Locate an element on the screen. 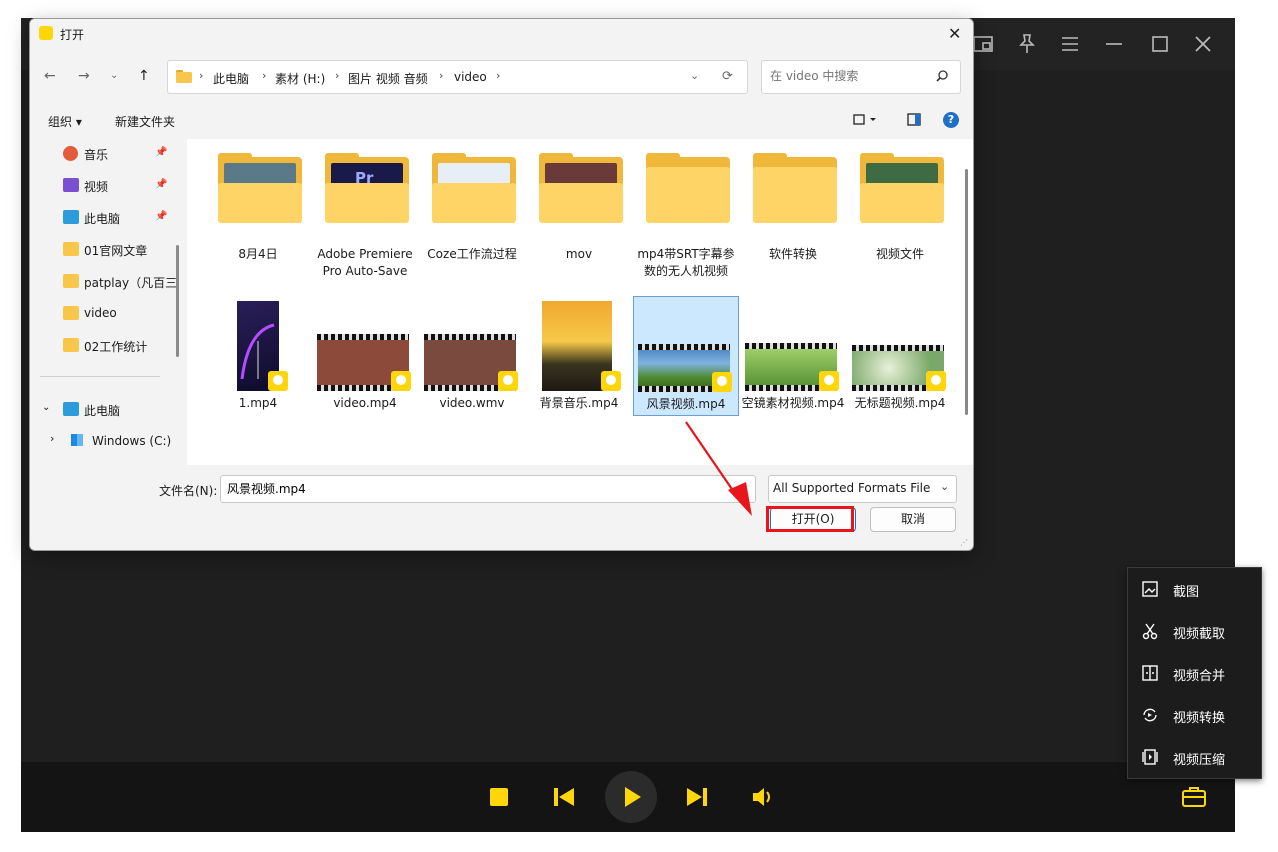 Image resolution: width=1278 pixels, height=852 pixels. folder-tile: Coze工作流过程 is located at coordinates (472, 212).